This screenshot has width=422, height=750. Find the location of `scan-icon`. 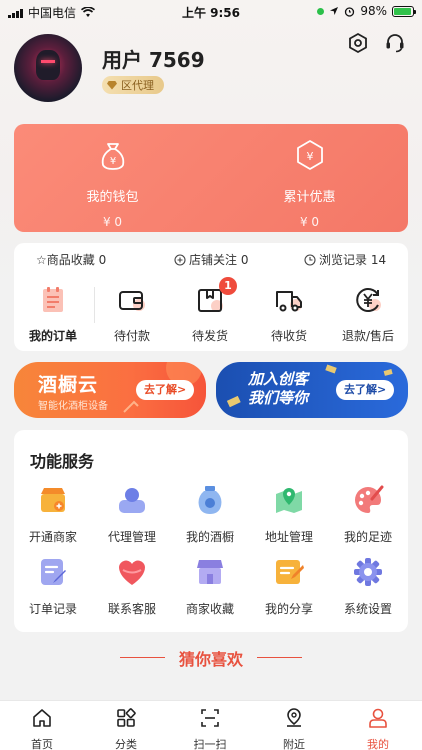

scan-icon is located at coordinates (210, 718).